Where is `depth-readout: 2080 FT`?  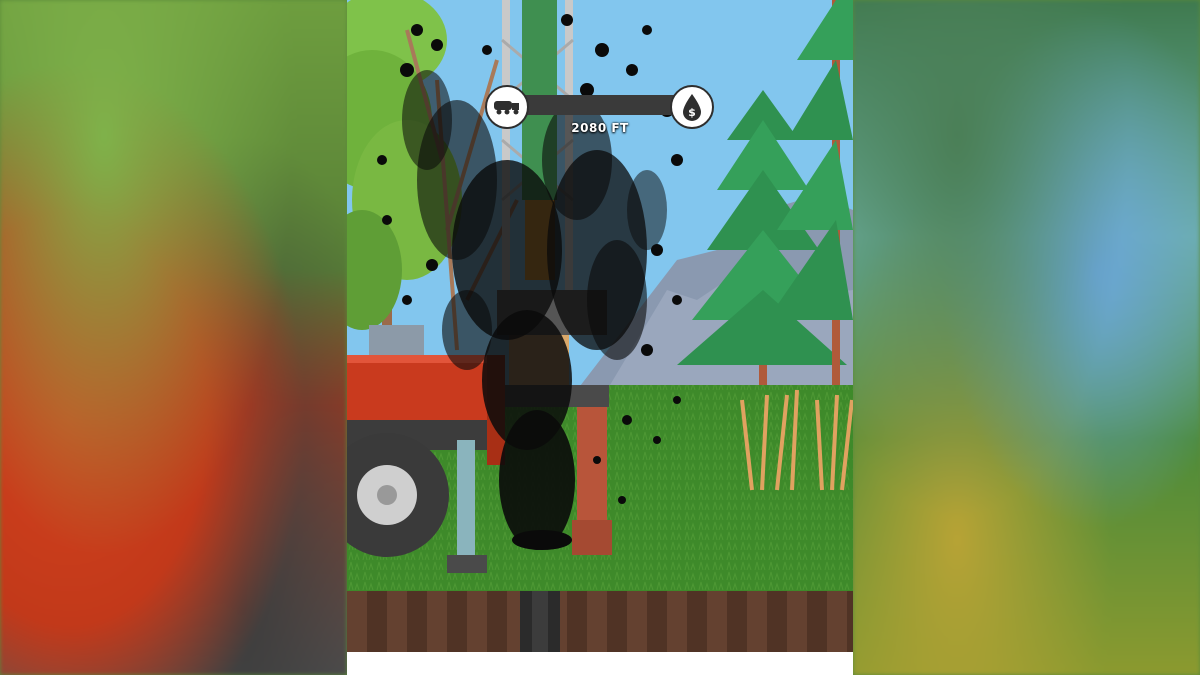
depth-readout: 2080 FT is located at coordinates (600, 128).